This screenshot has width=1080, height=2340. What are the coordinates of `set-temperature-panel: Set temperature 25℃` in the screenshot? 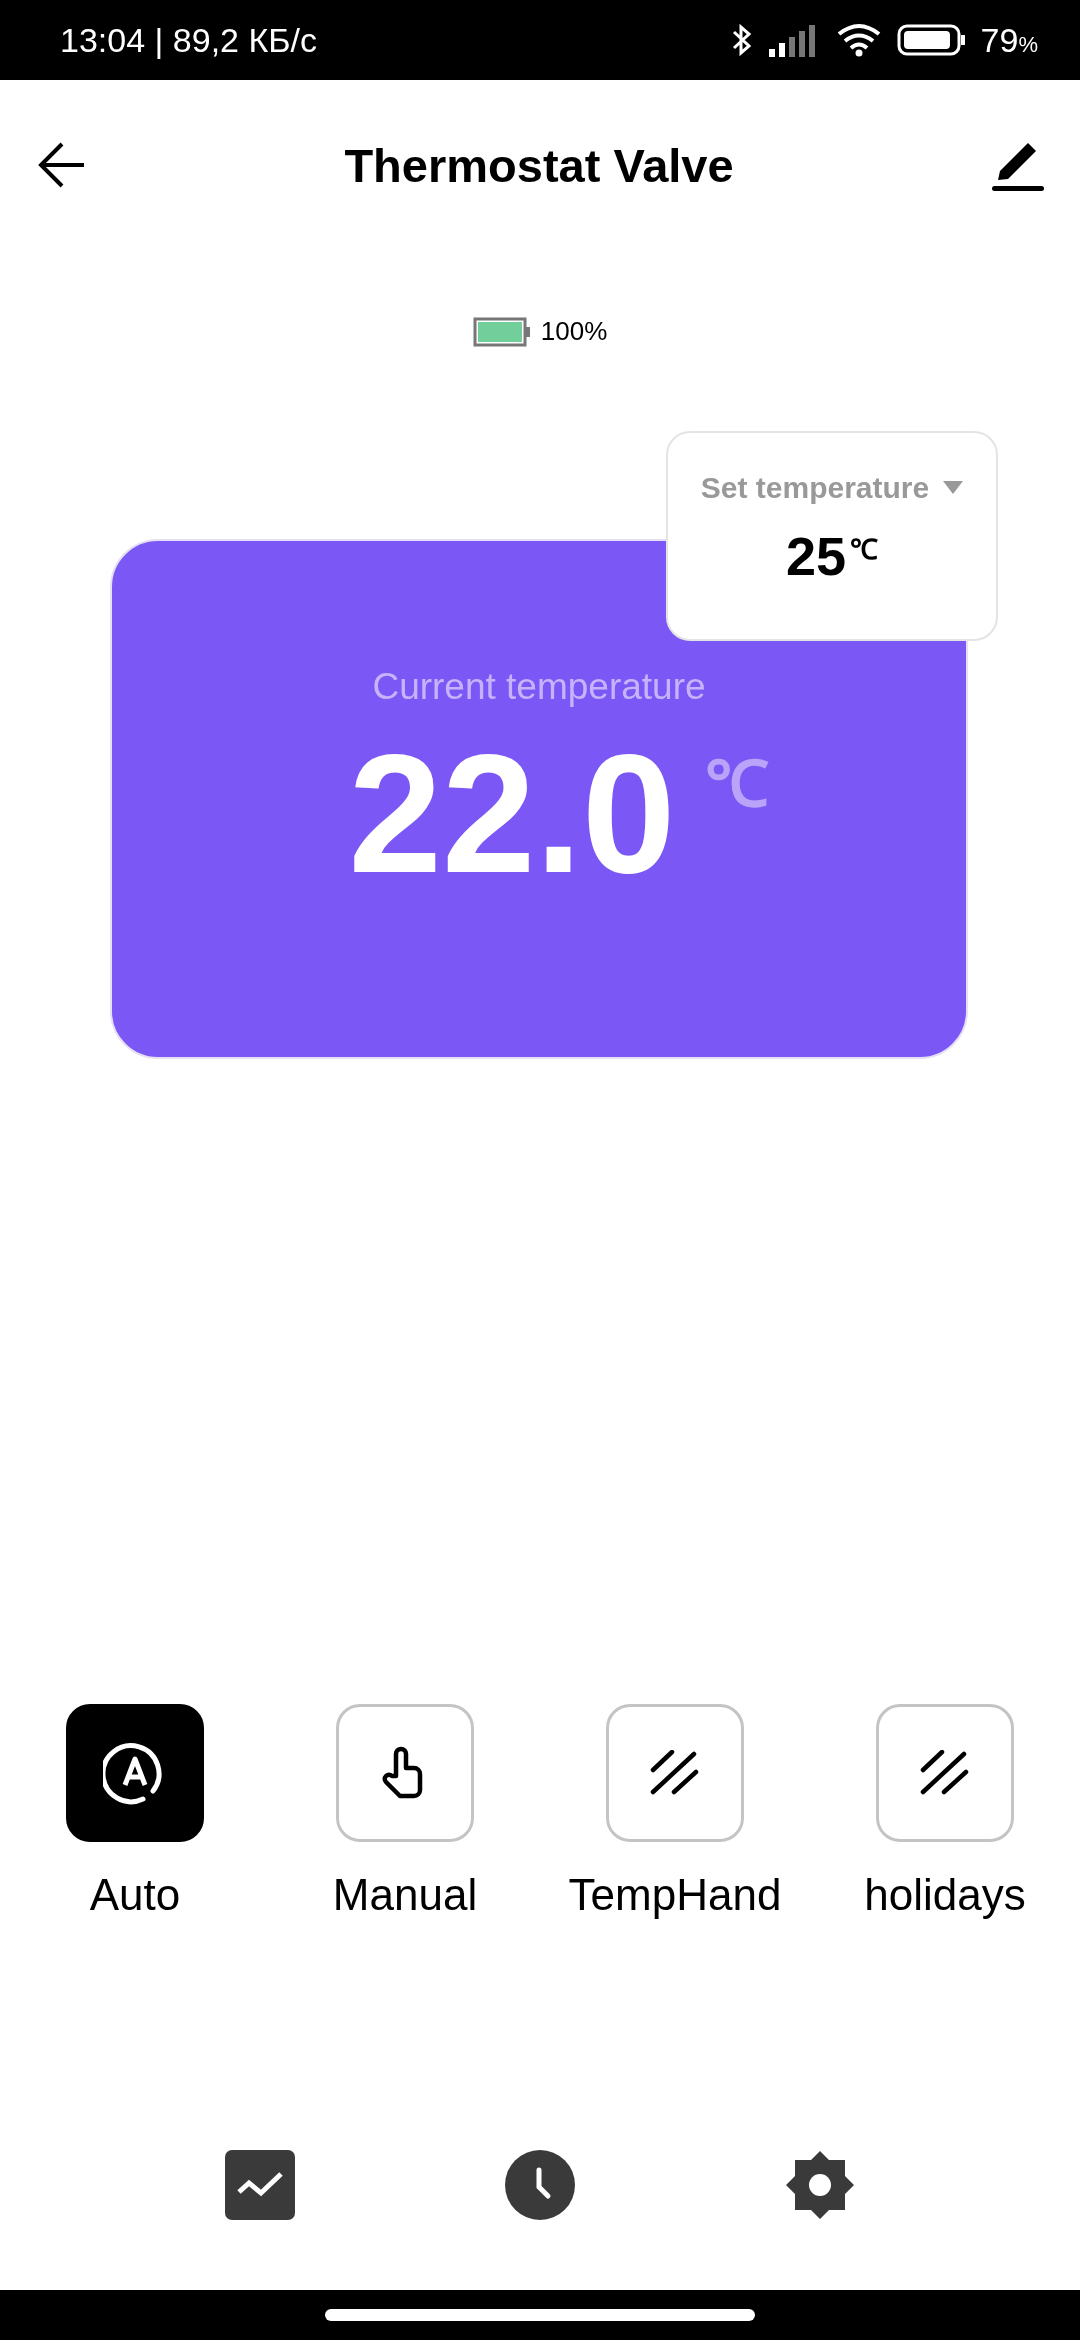 It's located at (832, 536).